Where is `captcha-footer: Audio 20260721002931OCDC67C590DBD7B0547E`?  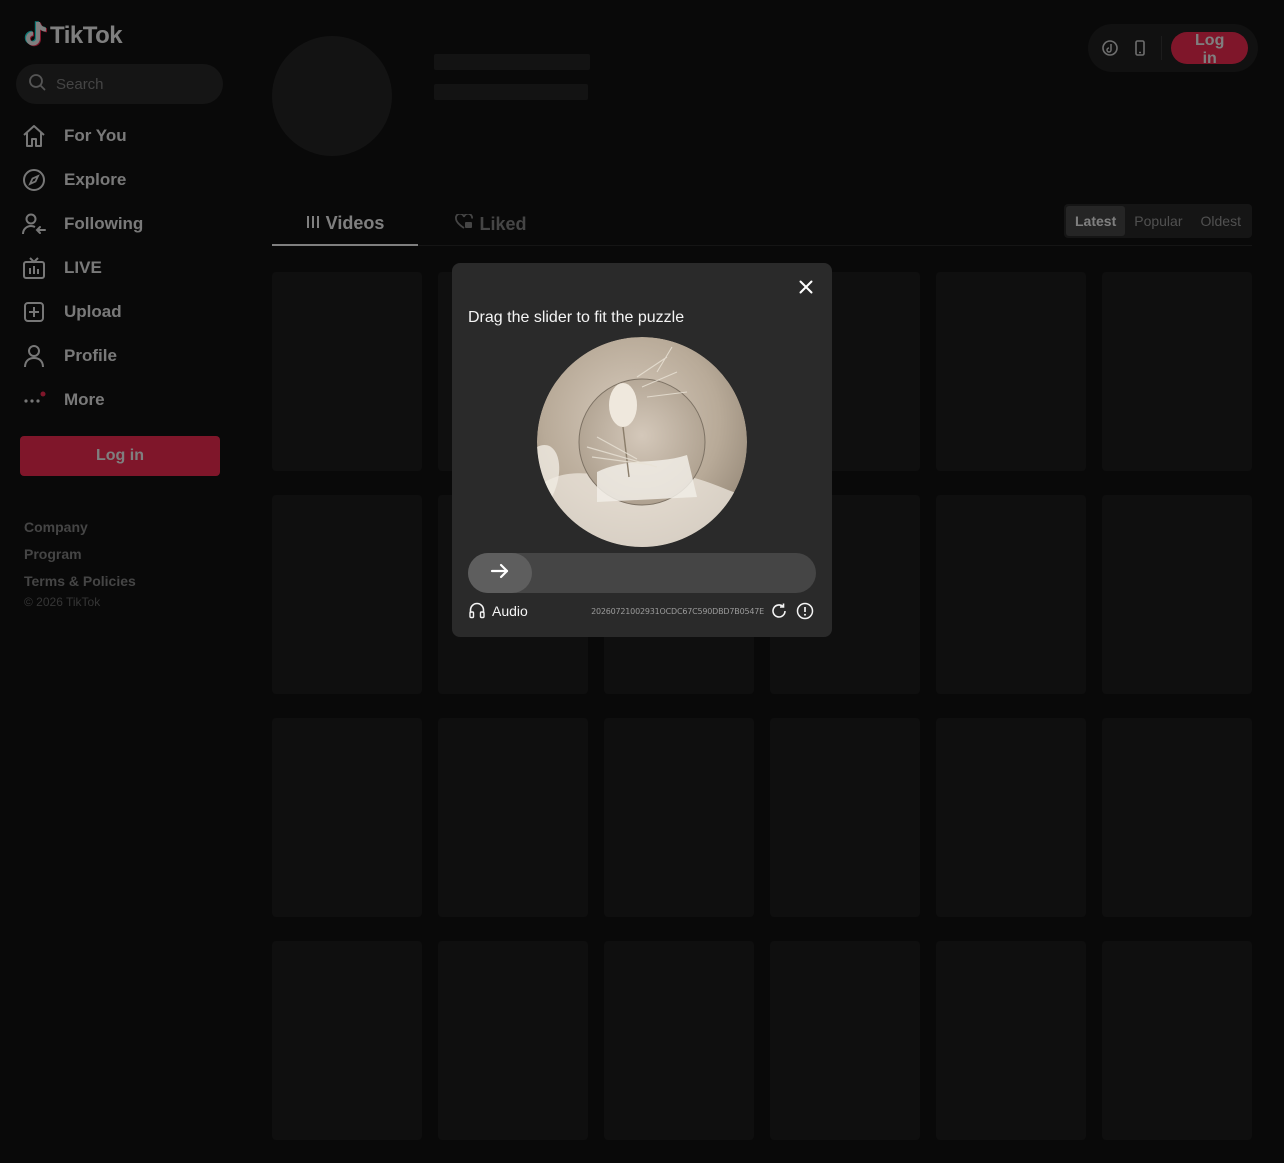 captcha-footer: Audio 20260721002931OCDC67C590DBD7B0547E is located at coordinates (642, 611).